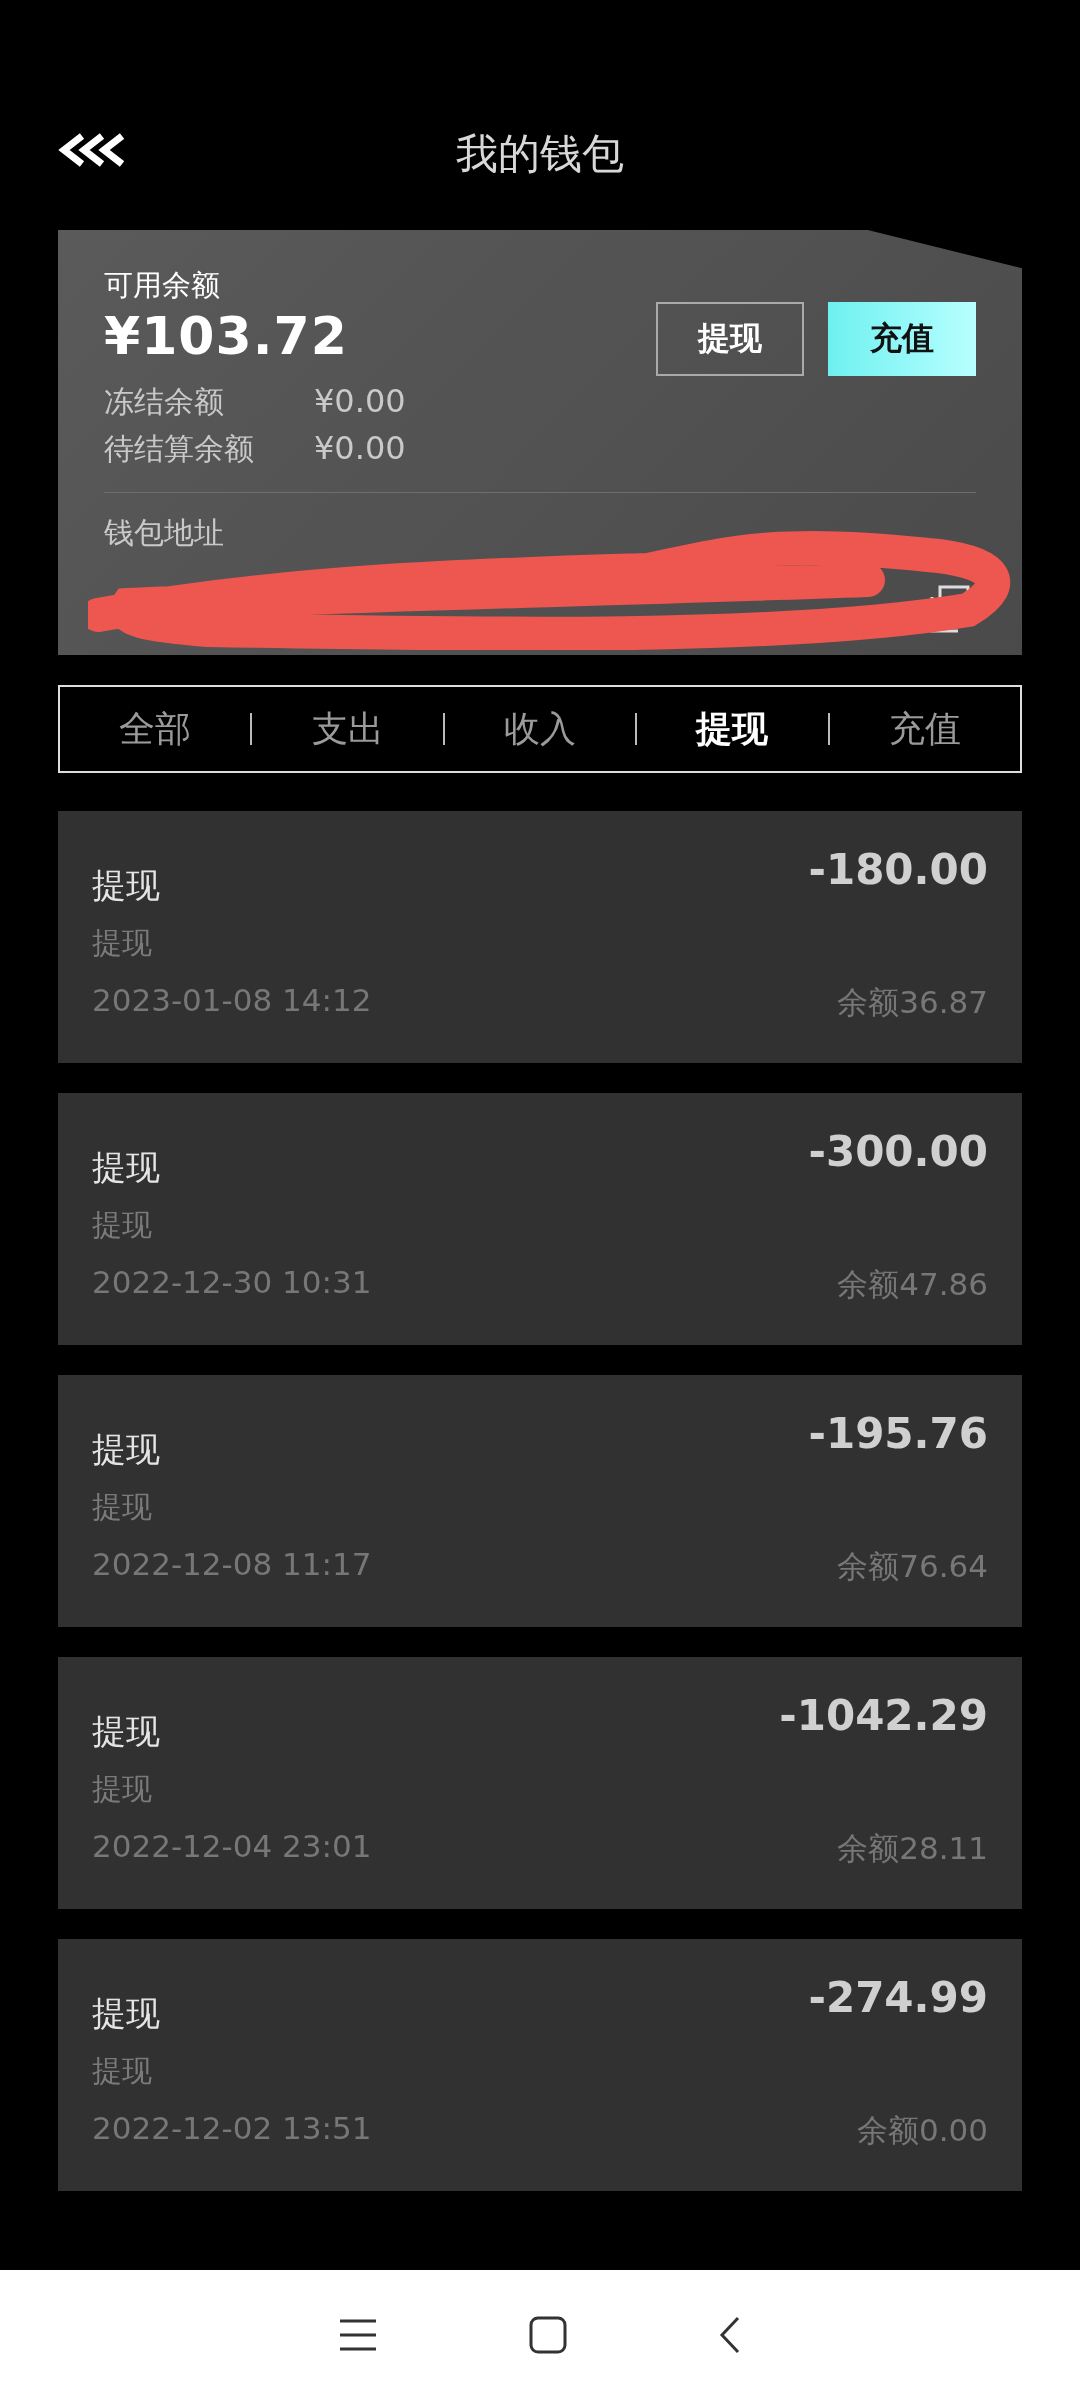 The height and width of the screenshot is (2400, 1080). Describe the element at coordinates (883, 1715) in the screenshot. I see `record-amount: -1042.29` at that location.